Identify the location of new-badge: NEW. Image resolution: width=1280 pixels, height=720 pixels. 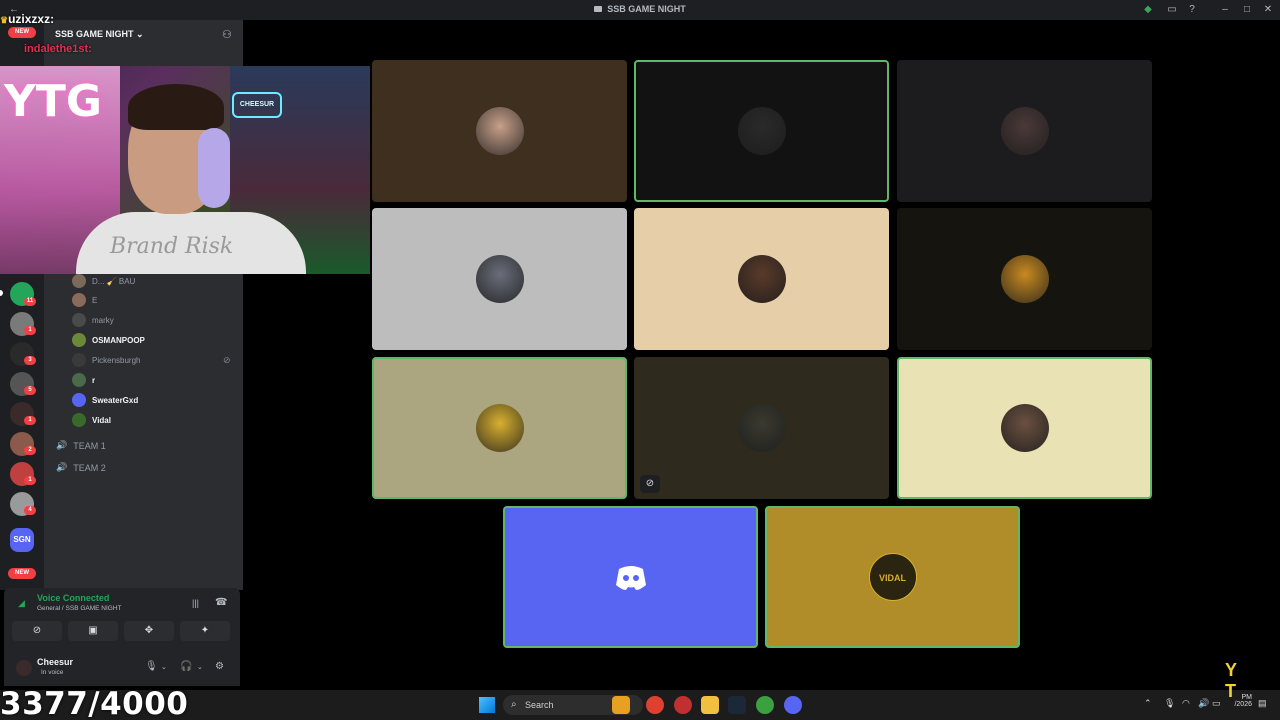
(22, 573).